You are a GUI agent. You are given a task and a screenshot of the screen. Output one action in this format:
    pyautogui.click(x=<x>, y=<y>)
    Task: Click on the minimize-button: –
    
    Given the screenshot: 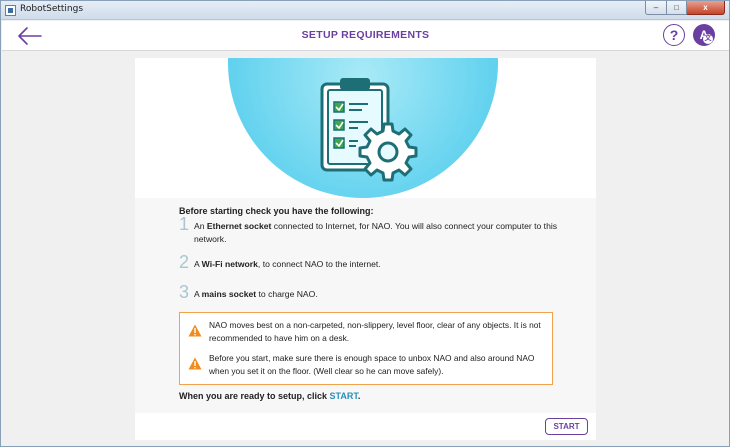 What is the action you would take?
    pyautogui.click(x=656, y=8)
    